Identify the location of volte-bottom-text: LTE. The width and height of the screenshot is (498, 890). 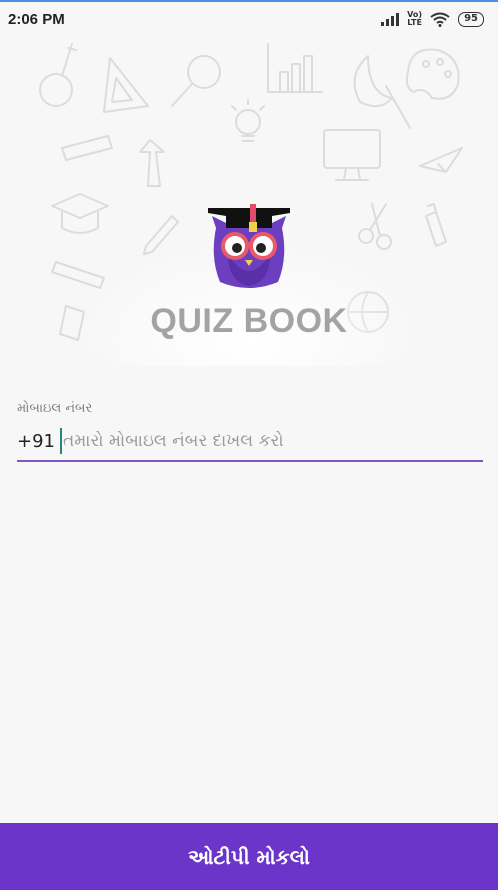
(414, 22).